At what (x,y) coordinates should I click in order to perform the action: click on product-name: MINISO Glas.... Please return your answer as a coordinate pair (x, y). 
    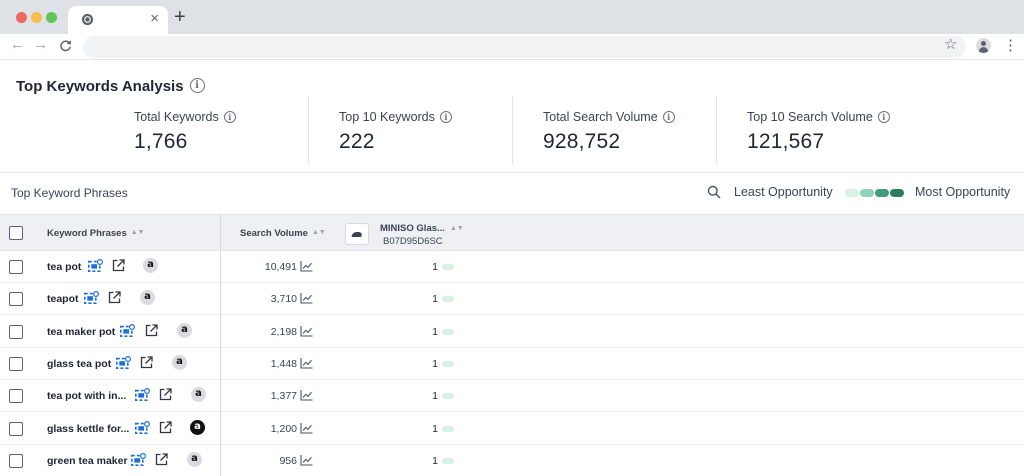
    Looking at the image, I should click on (412, 228).